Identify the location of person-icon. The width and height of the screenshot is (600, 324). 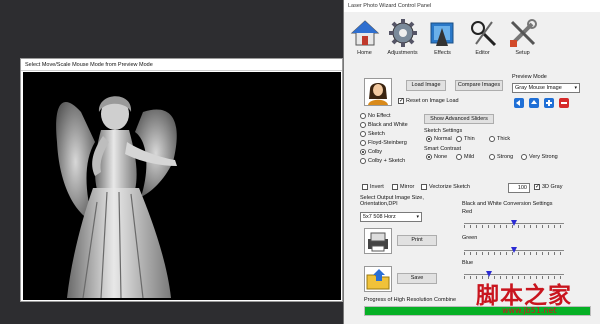
(378, 94).